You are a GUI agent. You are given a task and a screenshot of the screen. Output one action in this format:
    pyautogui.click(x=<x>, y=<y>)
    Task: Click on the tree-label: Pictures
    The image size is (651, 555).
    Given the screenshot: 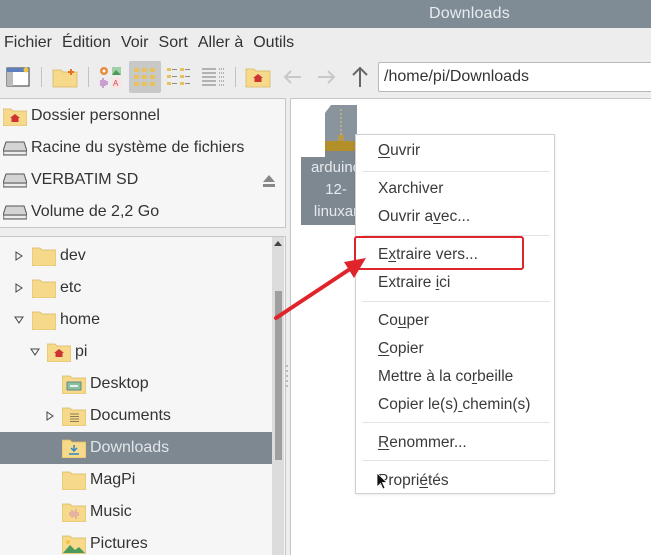 What is the action you would take?
    pyautogui.click(x=119, y=543)
    